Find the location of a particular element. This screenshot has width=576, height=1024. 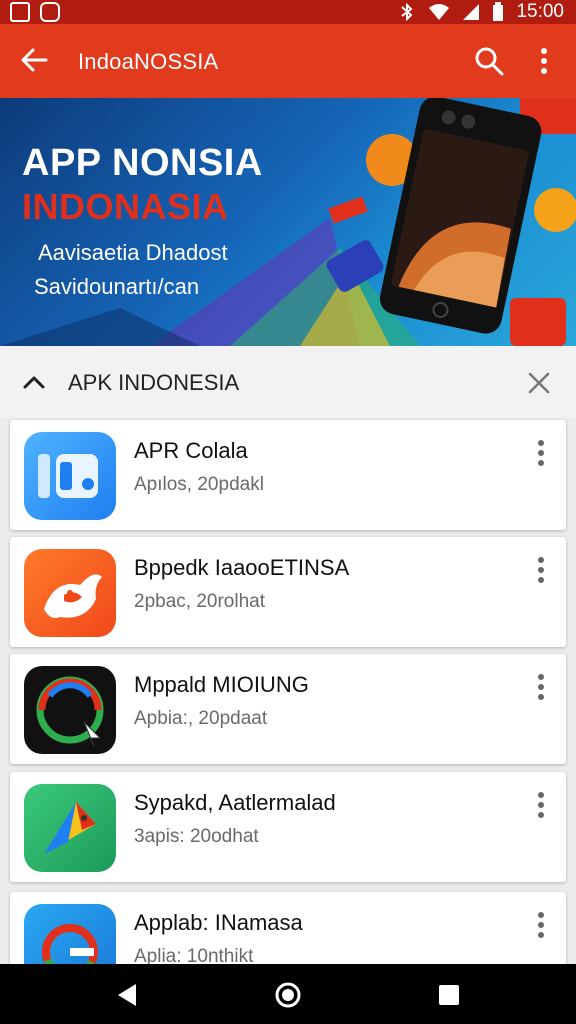

banner-headline: APP NONSIA is located at coordinates (142, 163).